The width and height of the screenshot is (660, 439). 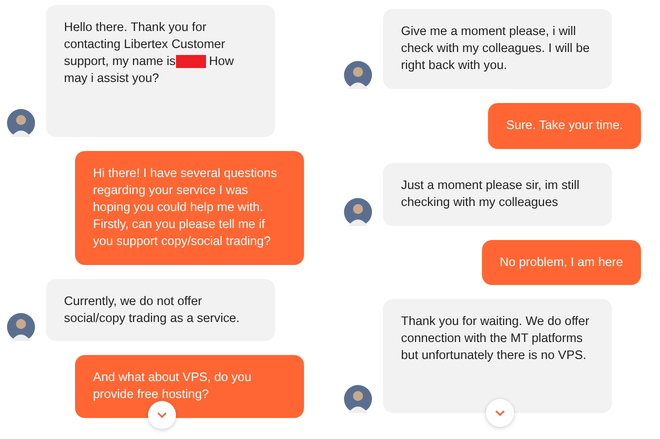 I want to click on message-text: And what about VPS, do you provide free hosting?, so click(x=172, y=386).